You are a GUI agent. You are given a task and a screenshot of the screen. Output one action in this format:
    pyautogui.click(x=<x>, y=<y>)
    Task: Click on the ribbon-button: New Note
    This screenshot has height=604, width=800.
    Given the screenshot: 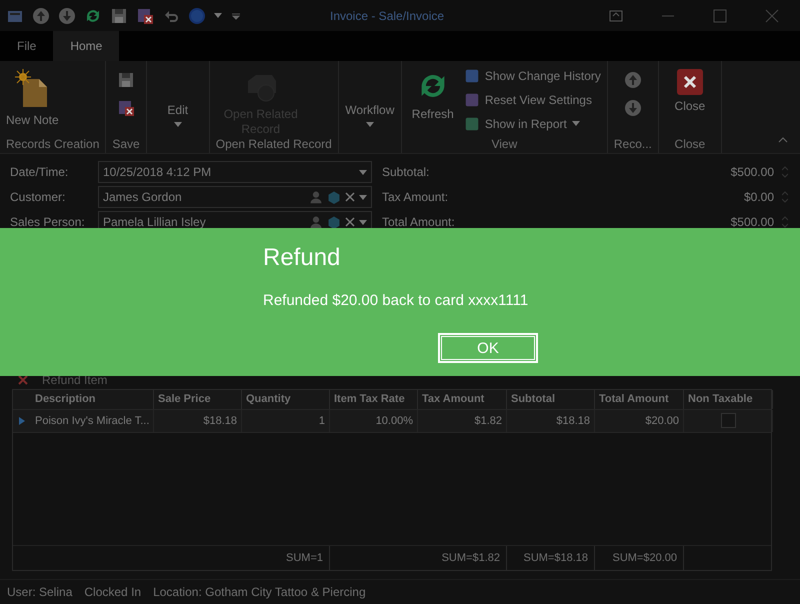 What is the action you would take?
    pyautogui.click(x=32, y=96)
    